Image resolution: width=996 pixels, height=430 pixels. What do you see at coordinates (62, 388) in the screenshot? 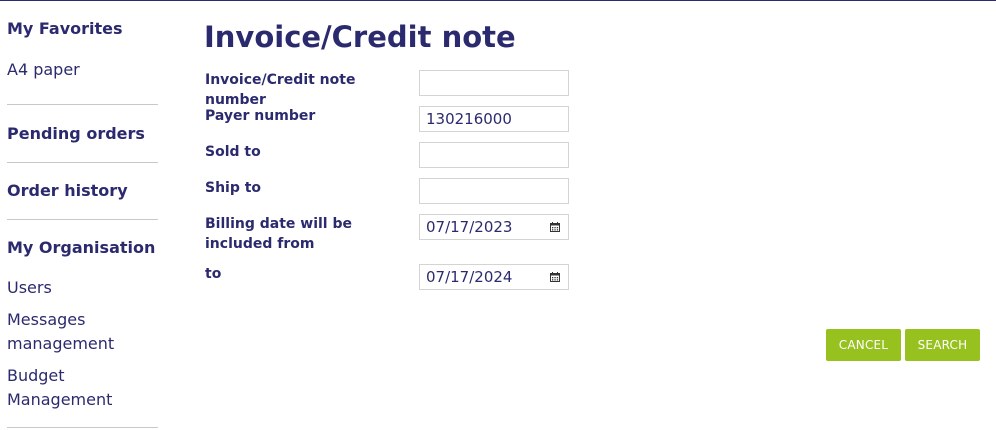
I see `sidebar-item-budget-management: Budget Management` at bounding box center [62, 388].